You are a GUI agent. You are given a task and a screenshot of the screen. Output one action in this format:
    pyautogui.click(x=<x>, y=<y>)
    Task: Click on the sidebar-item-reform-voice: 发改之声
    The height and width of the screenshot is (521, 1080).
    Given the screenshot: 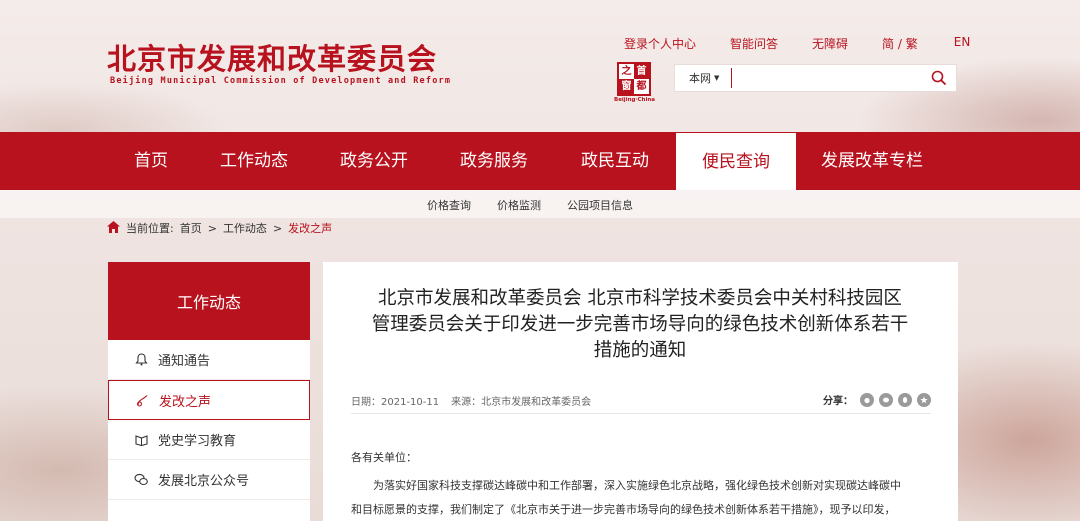 What is the action you would take?
    pyautogui.click(x=209, y=400)
    